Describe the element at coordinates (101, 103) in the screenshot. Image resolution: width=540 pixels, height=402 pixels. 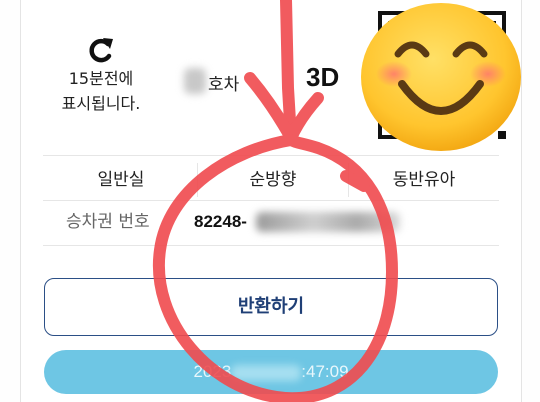
I see `refresh-notice-line2: 표시됩니다.` at that location.